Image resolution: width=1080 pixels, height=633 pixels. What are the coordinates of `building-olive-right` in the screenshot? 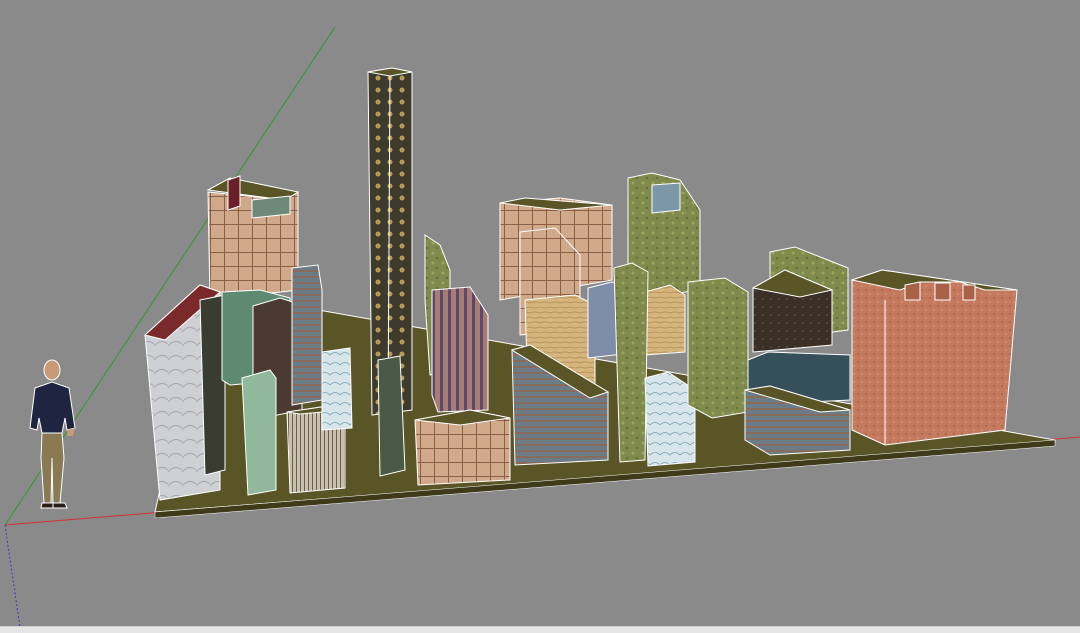 It's located at (800, 299).